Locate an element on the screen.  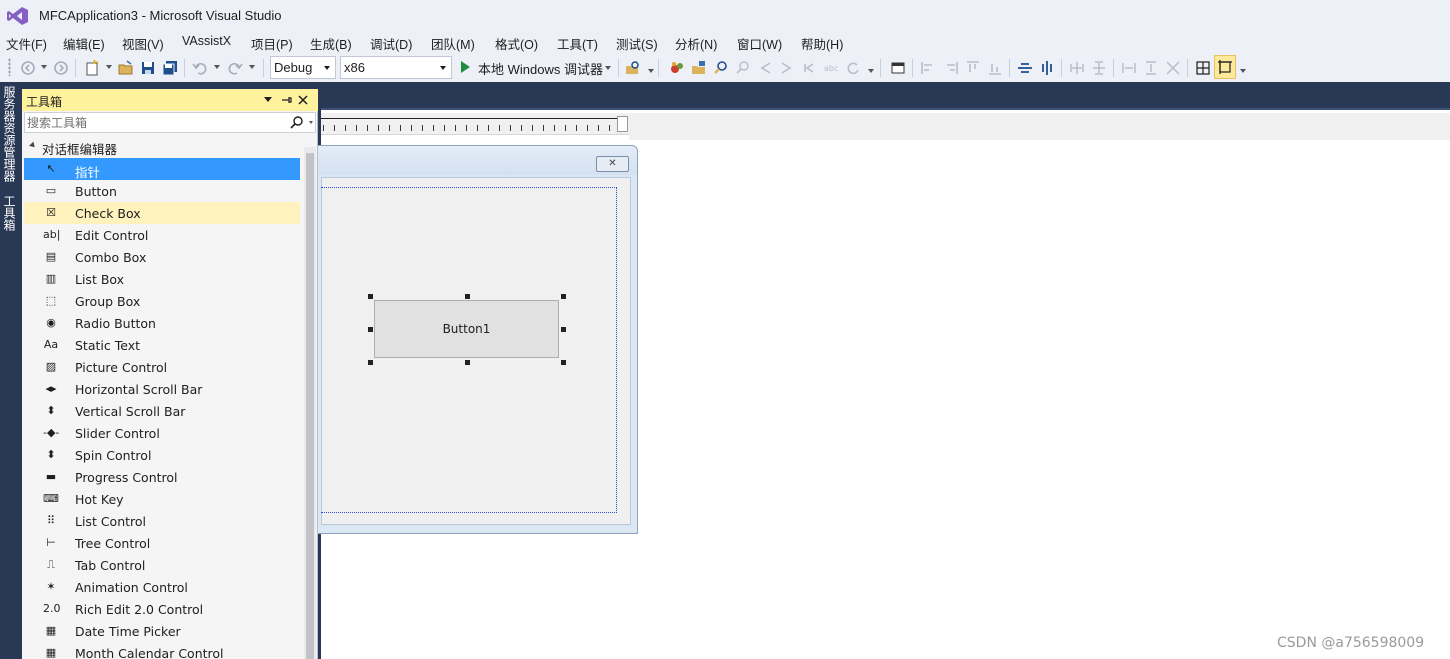
toolbox-item: ▭ Button is located at coordinates (162, 191).